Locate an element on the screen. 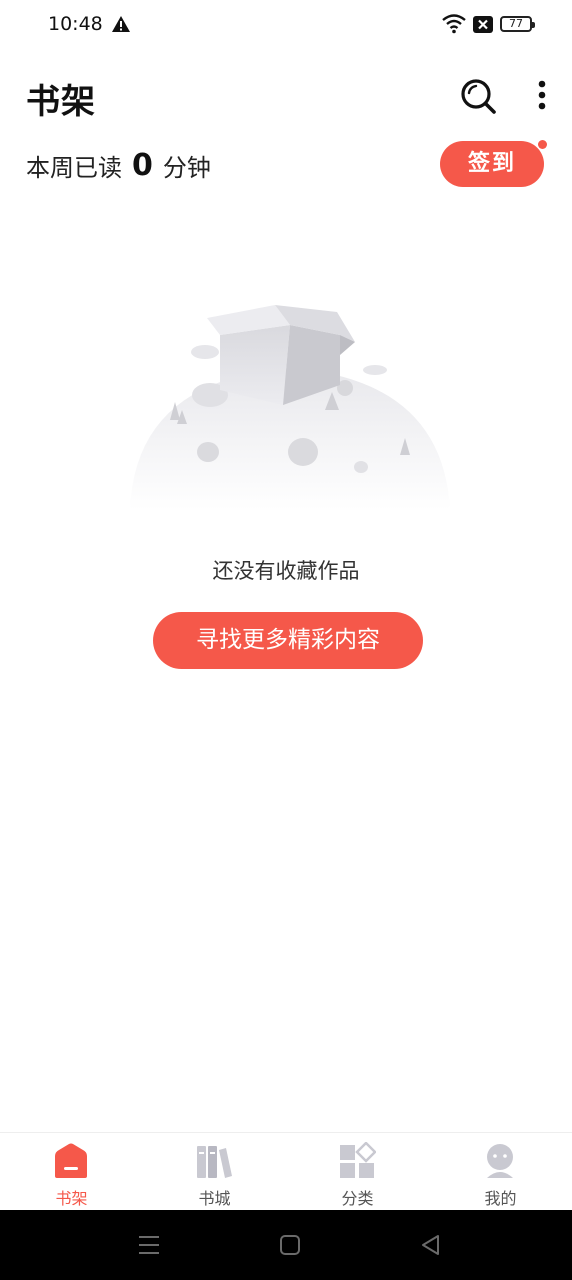  weekly-reading-label: 本周已读 is located at coordinates (74, 167).